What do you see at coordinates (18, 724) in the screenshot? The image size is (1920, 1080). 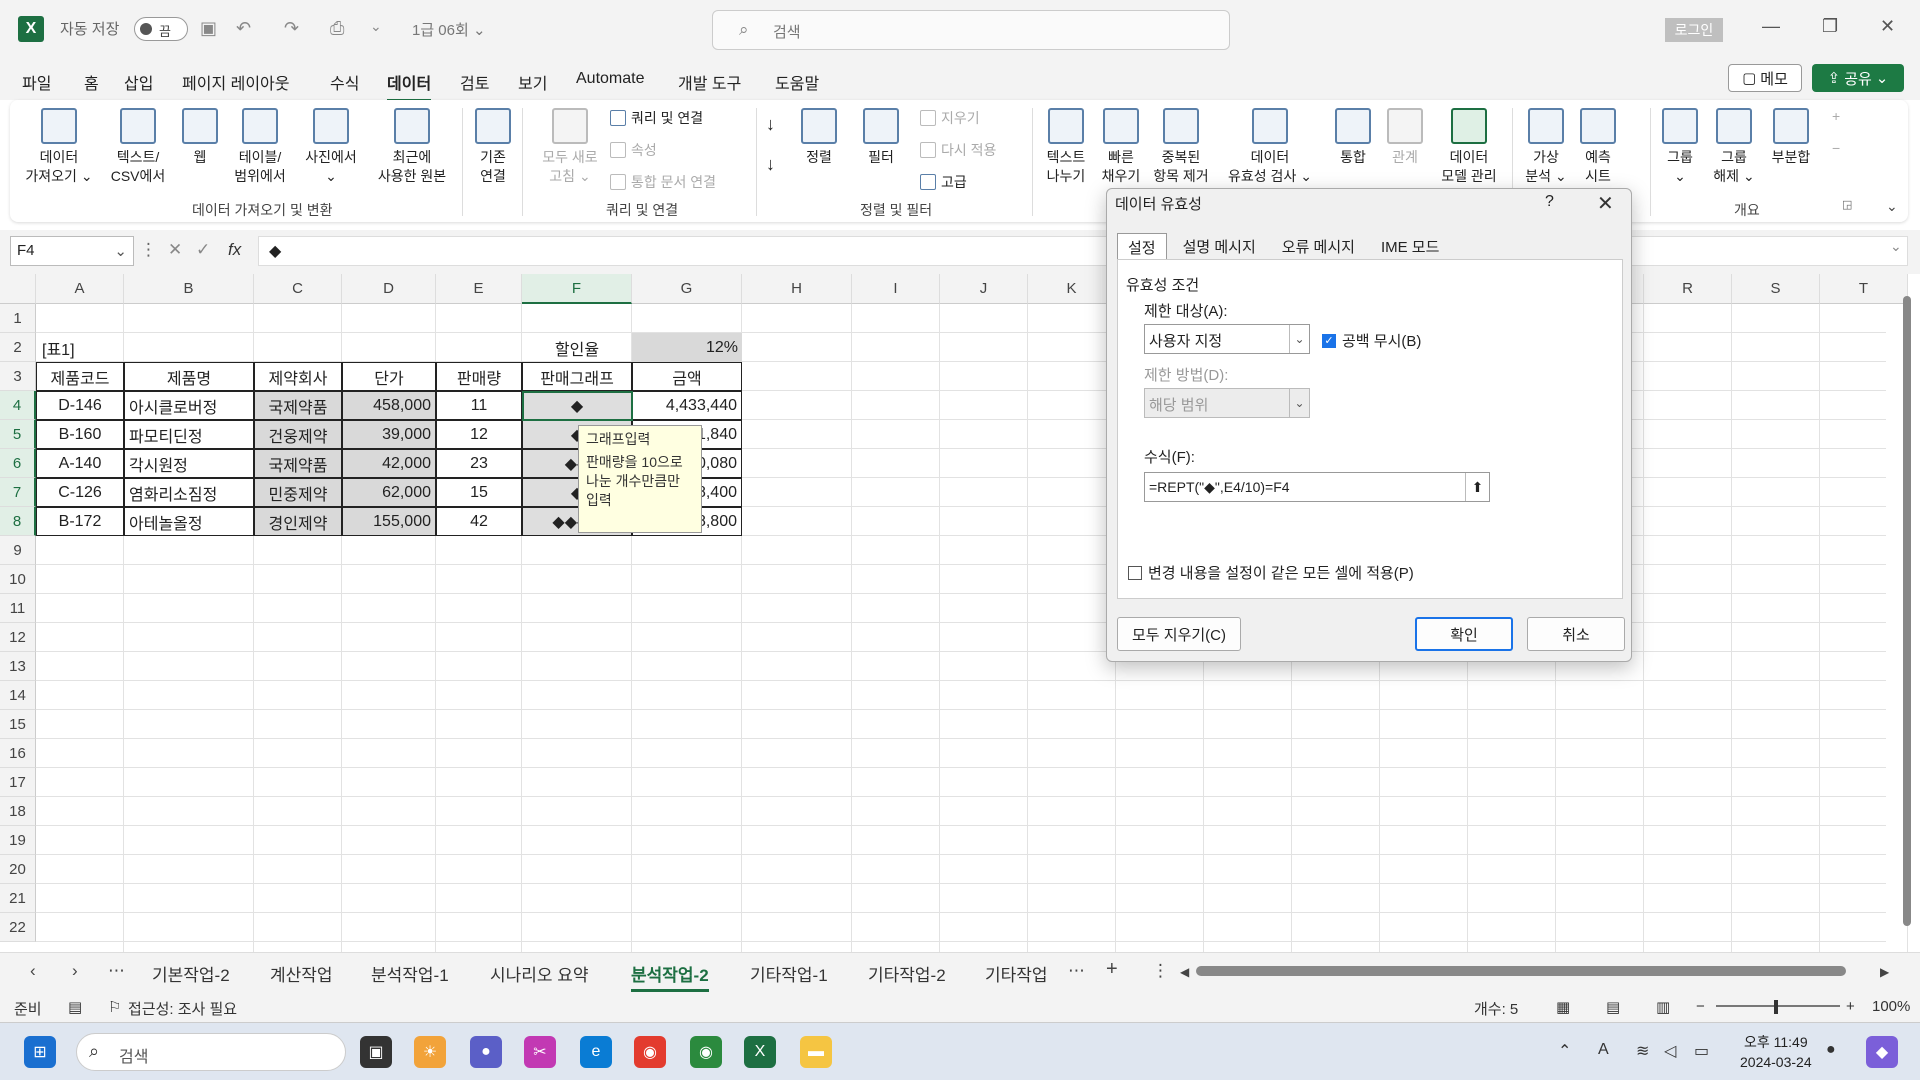 I see `row-header-15: 15` at bounding box center [18, 724].